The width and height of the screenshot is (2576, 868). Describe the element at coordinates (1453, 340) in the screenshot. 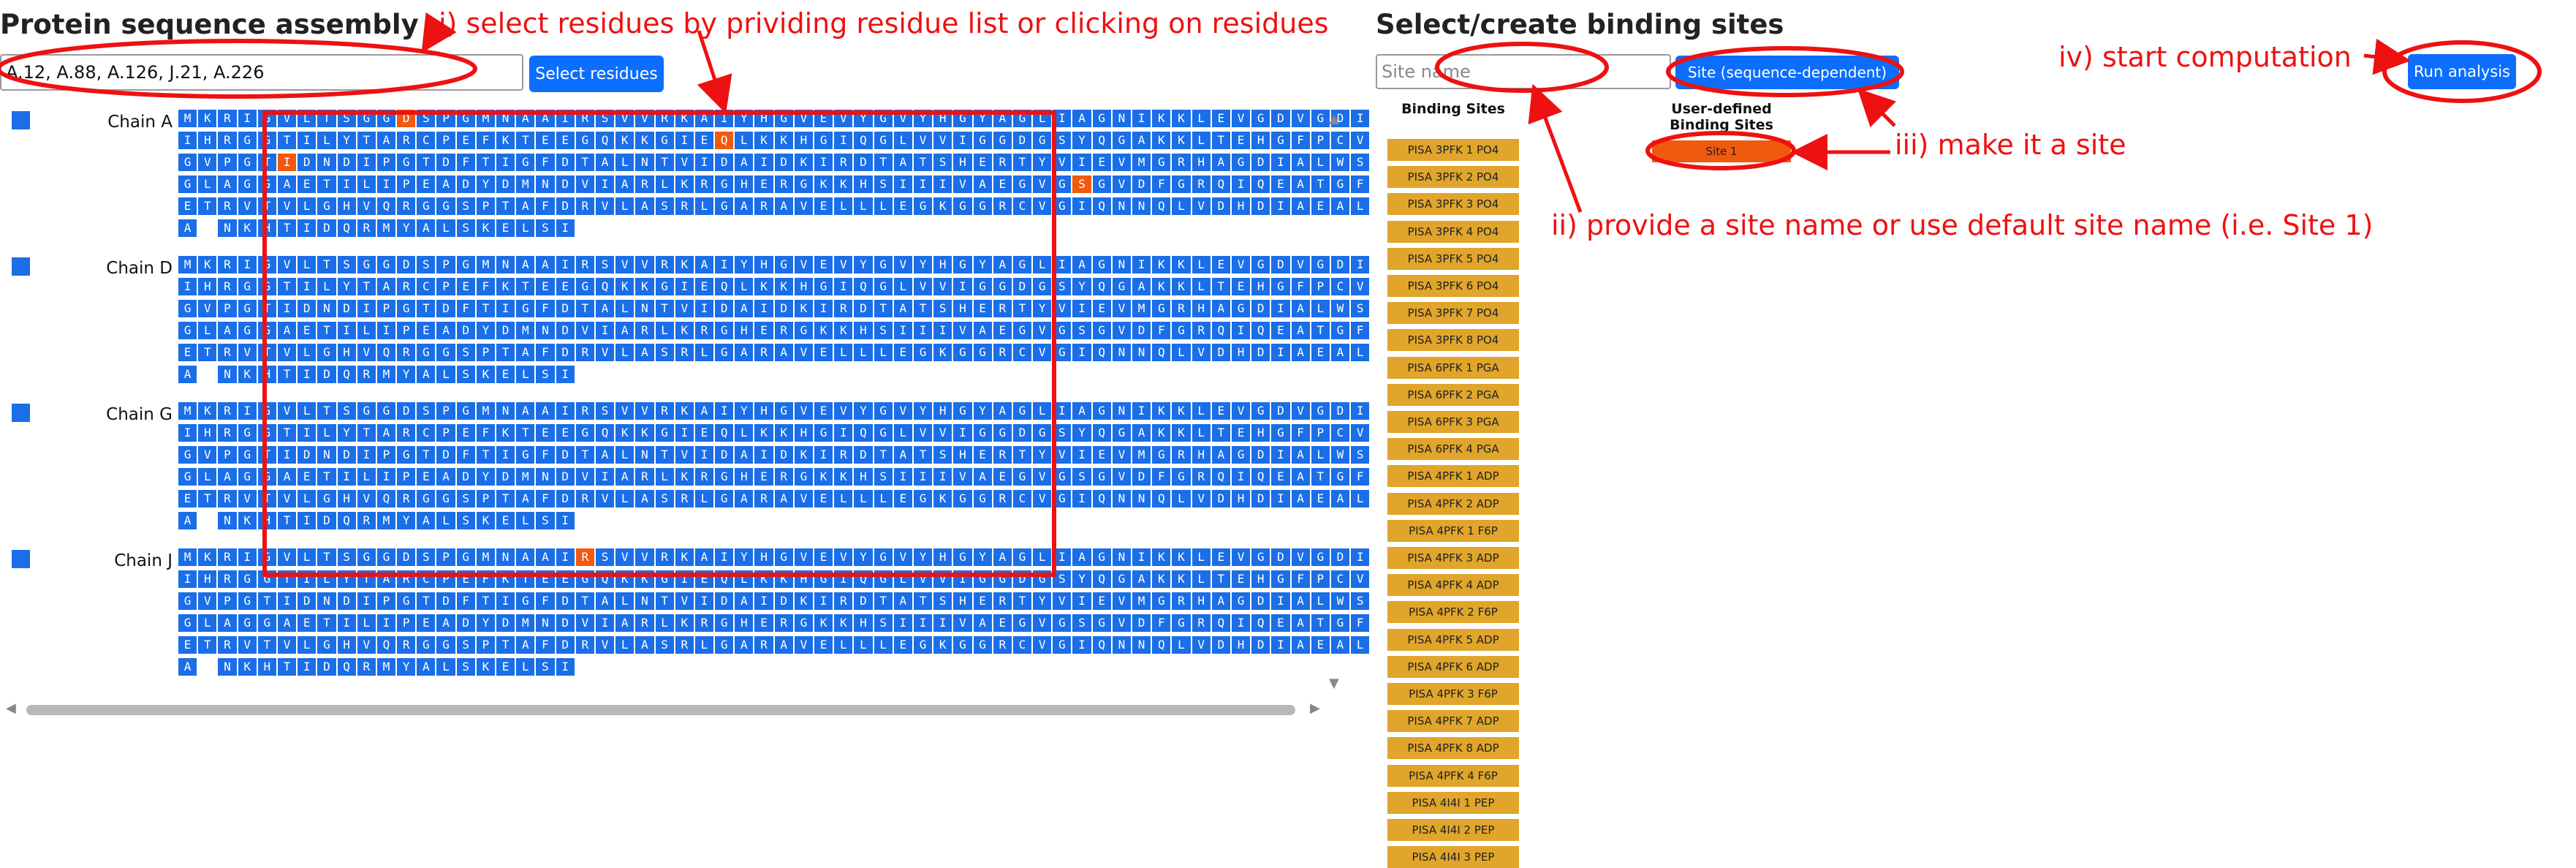

I see `binding-site-button: PISA 3PFK 8 PO4` at that location.